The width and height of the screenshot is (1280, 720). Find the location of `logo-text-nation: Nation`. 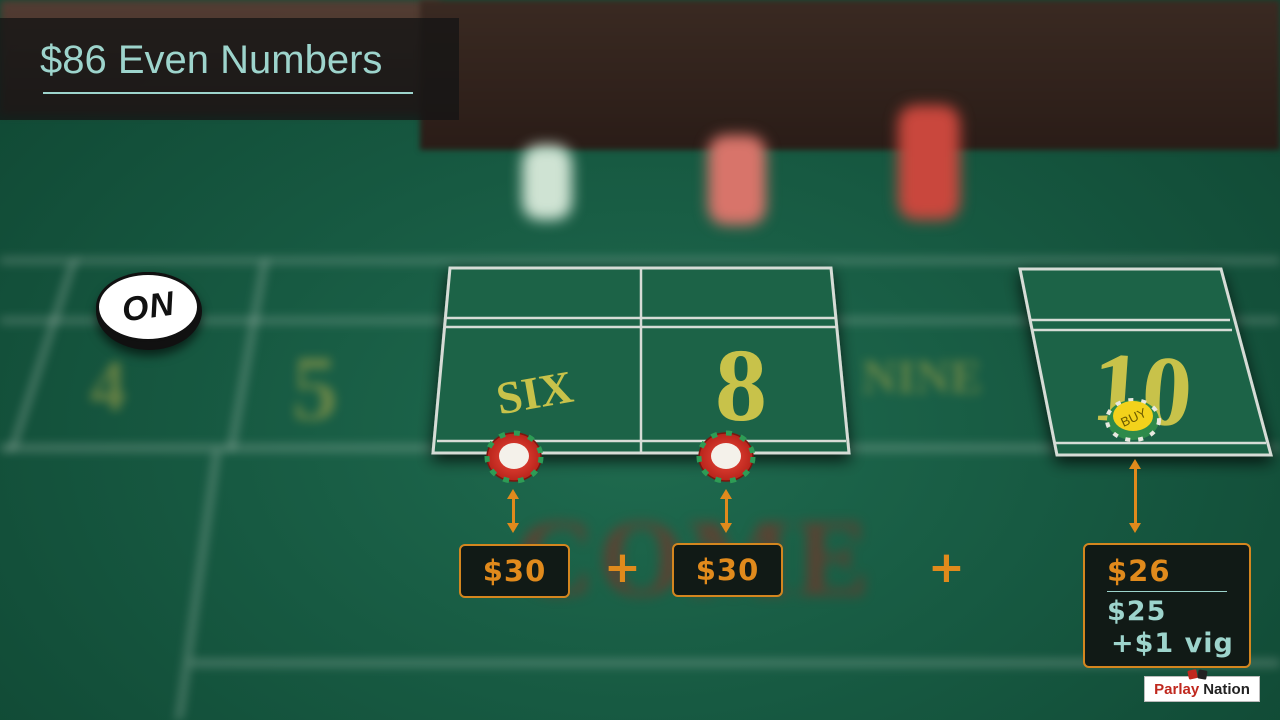

logo-text-nation: Nation is located at coordinates (1226, 689).